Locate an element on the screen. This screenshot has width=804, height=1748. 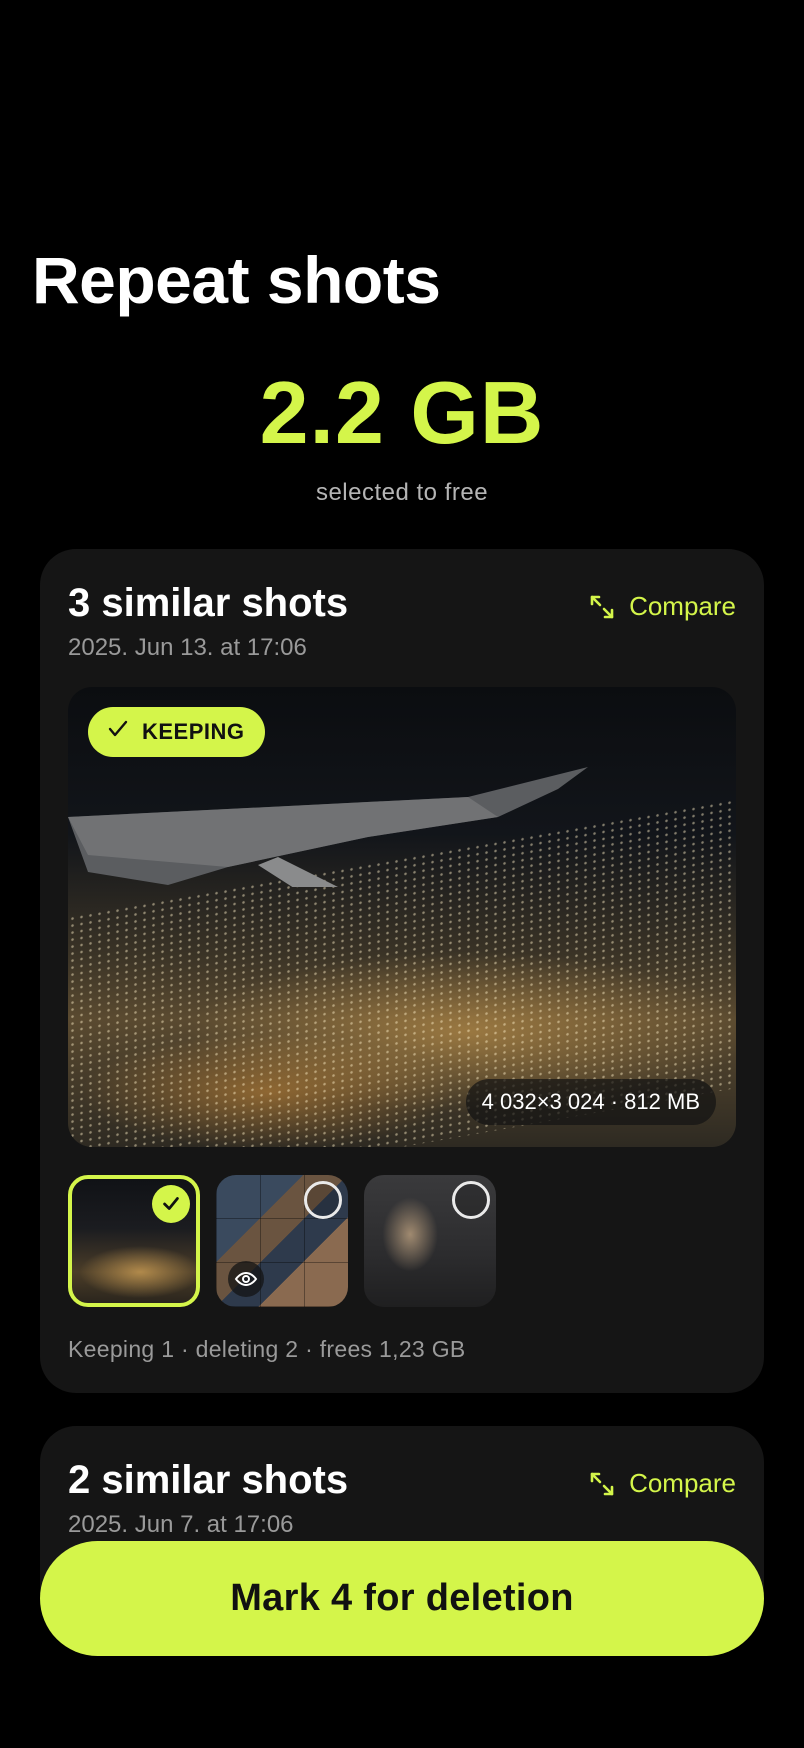
group-summary: Keeping 1 · deleting 2 · frees 1,23 GB is located at coordinates (267, 1349).